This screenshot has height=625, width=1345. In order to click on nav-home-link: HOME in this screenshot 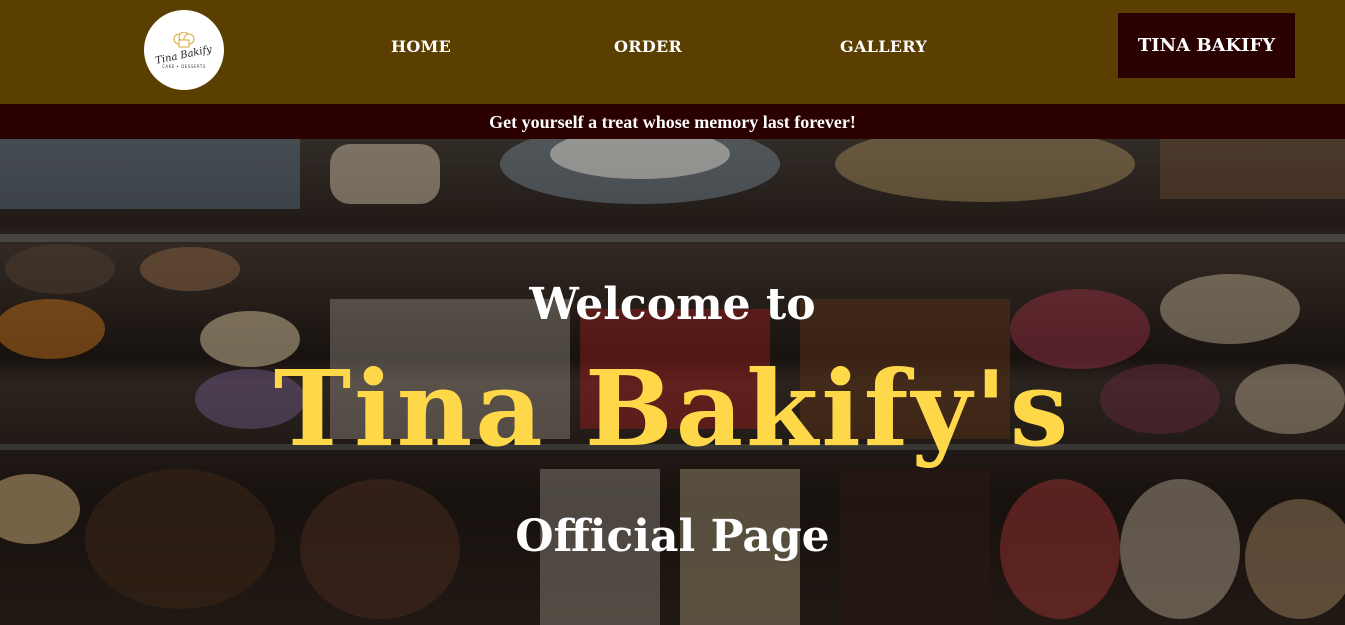, I will do `click(421, 46)`.